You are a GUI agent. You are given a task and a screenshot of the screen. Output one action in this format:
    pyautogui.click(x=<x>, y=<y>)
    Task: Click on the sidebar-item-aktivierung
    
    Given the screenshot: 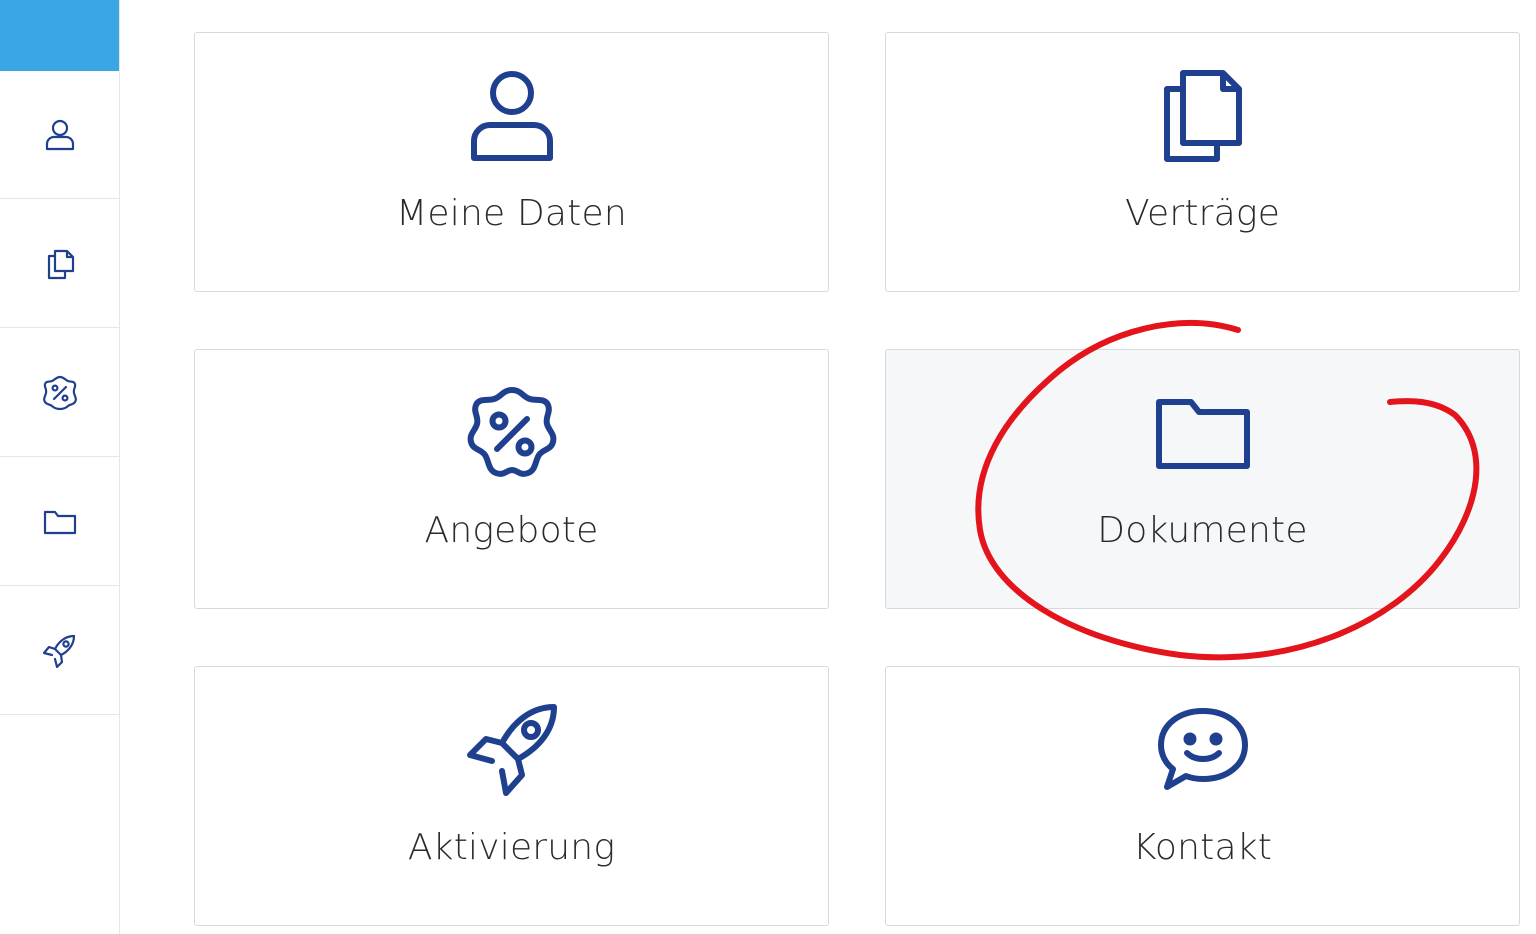 What is the action you would take?
    pyautogui.click(x=59, y=651)
    